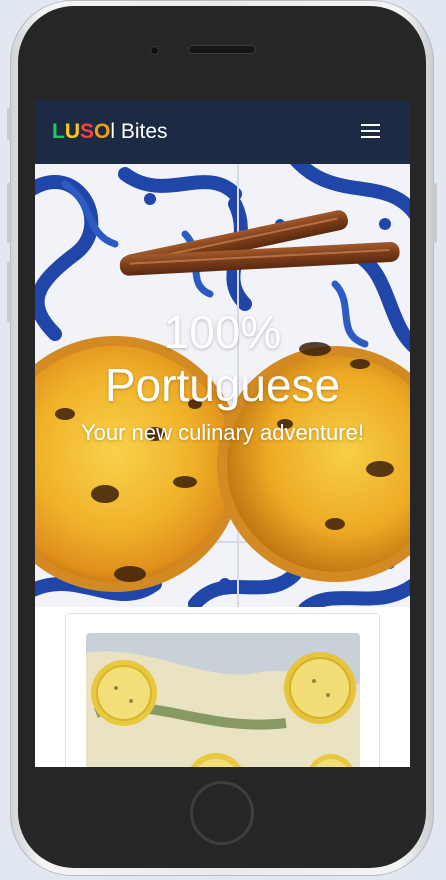 The width and height of the screenshot is (446, 880). I want to click on brand-name-rest: l Bites, so click(139, 131).